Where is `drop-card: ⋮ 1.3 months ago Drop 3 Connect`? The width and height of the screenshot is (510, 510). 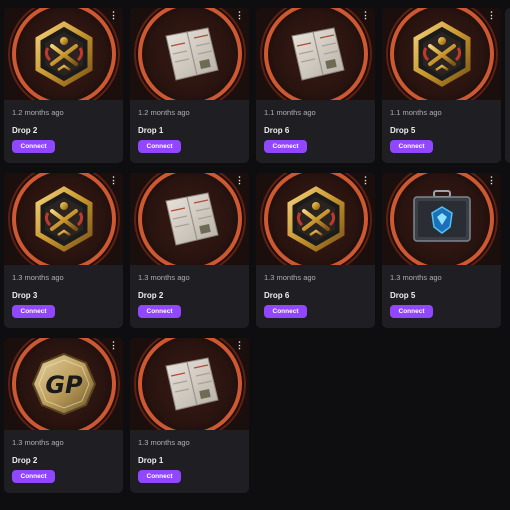
drop-card: ⋮ 1.3 months ago Drop 3 Connect is located at coordinates (63, 250).